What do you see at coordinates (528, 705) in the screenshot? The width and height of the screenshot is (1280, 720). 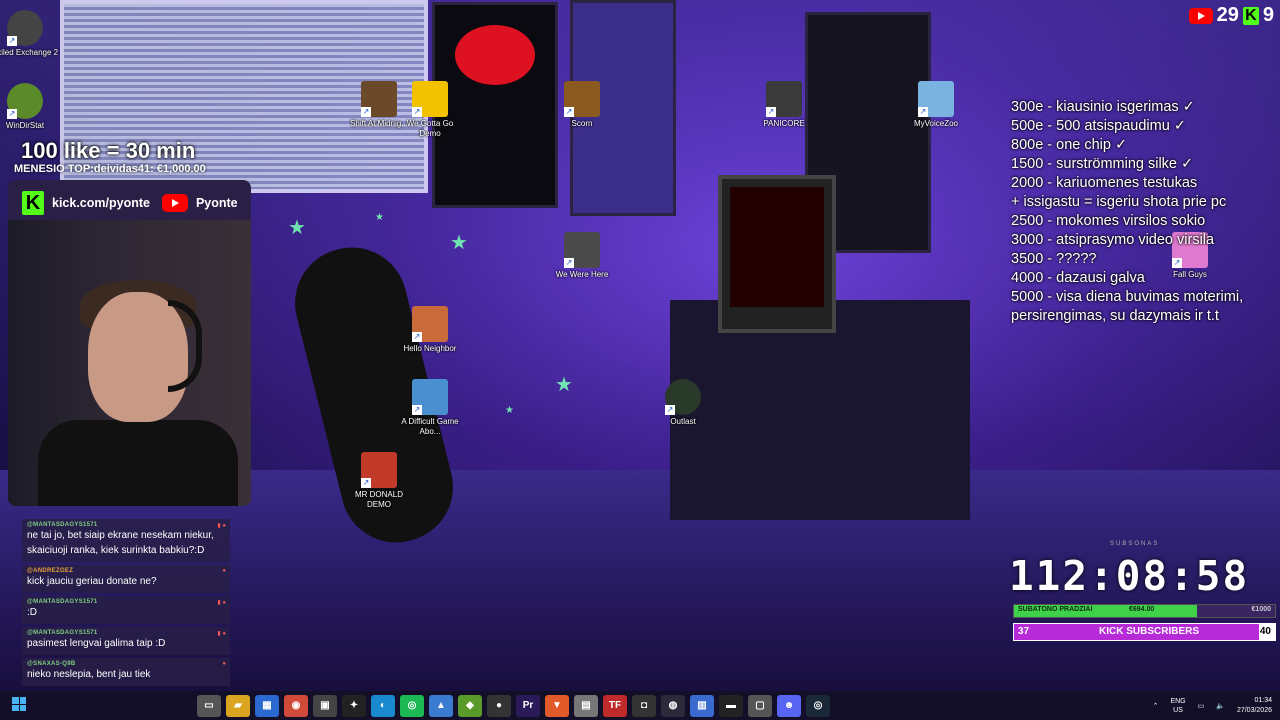 I see `premiere-icon: Pr` at bounding box center [528, 705].